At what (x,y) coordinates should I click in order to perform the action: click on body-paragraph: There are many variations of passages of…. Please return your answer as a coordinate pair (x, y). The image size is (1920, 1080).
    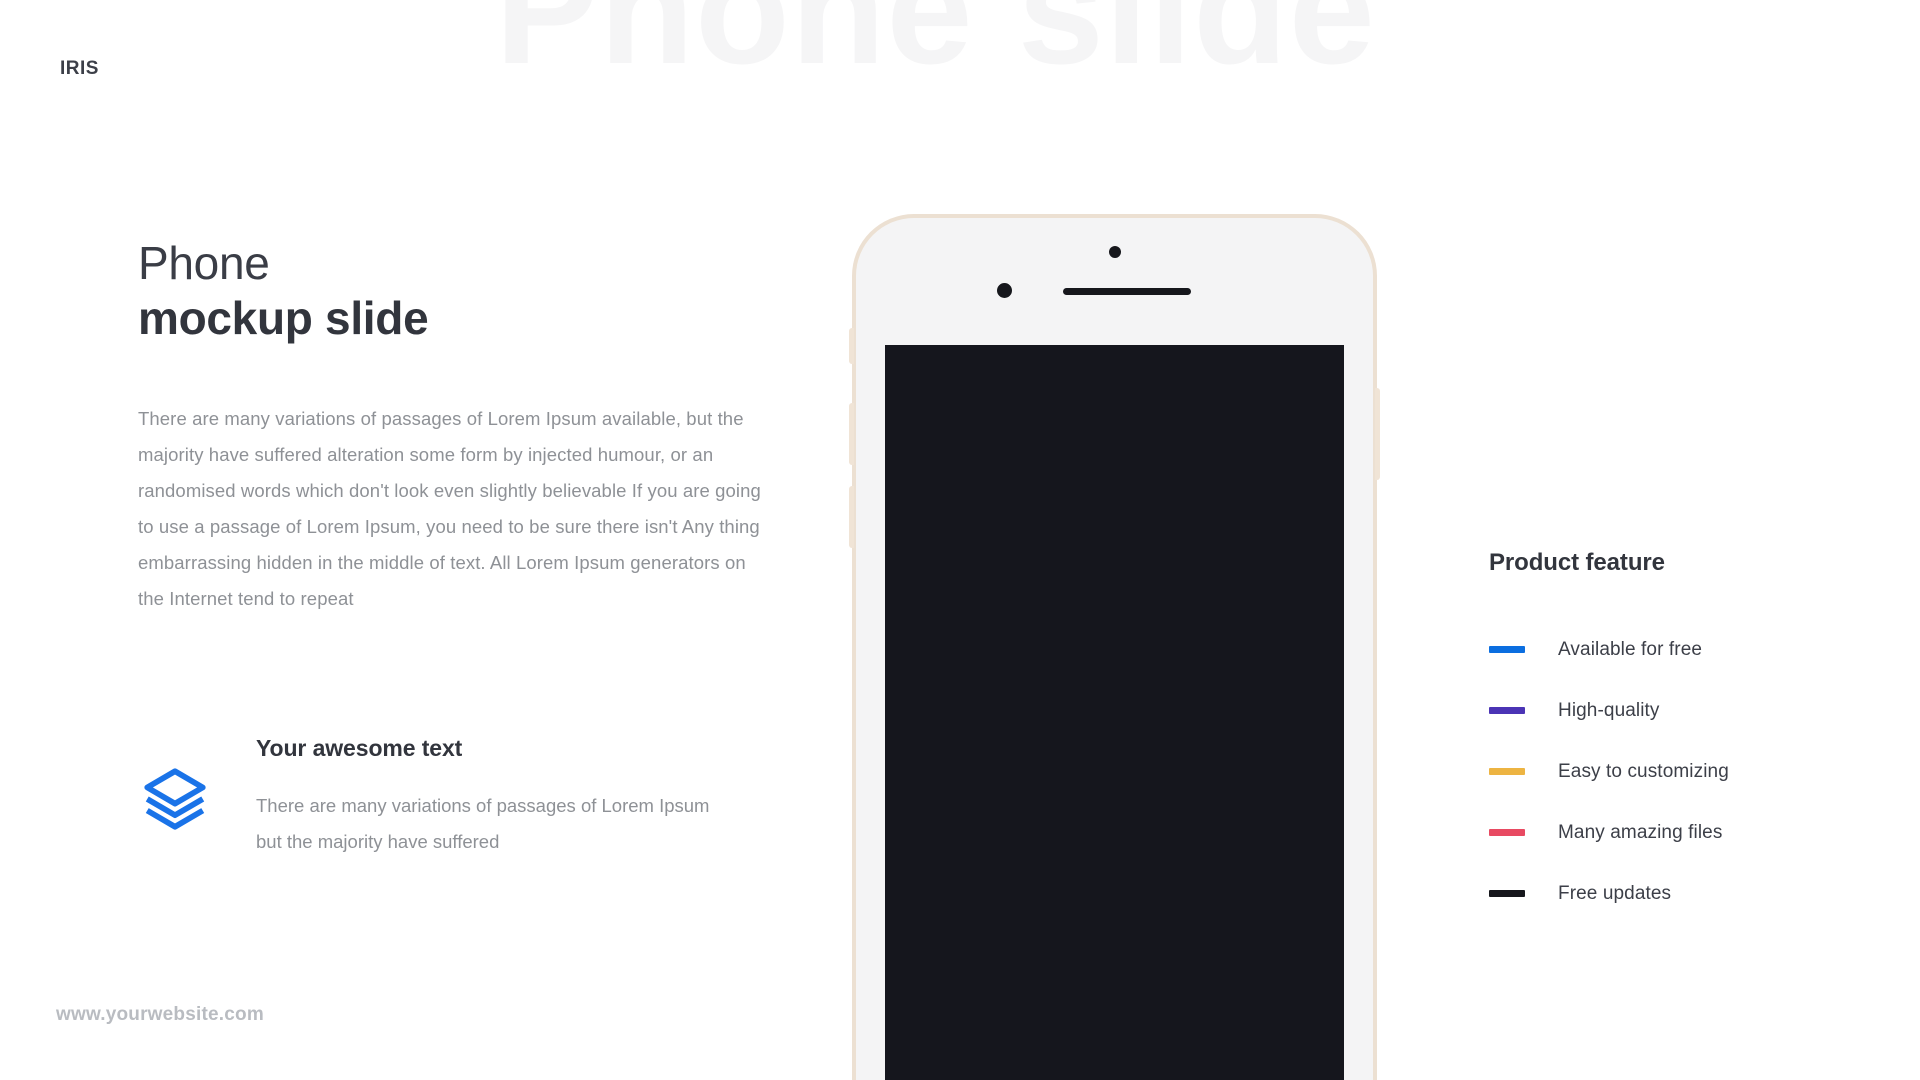
    Looking at the image, I should click on (449, 508).